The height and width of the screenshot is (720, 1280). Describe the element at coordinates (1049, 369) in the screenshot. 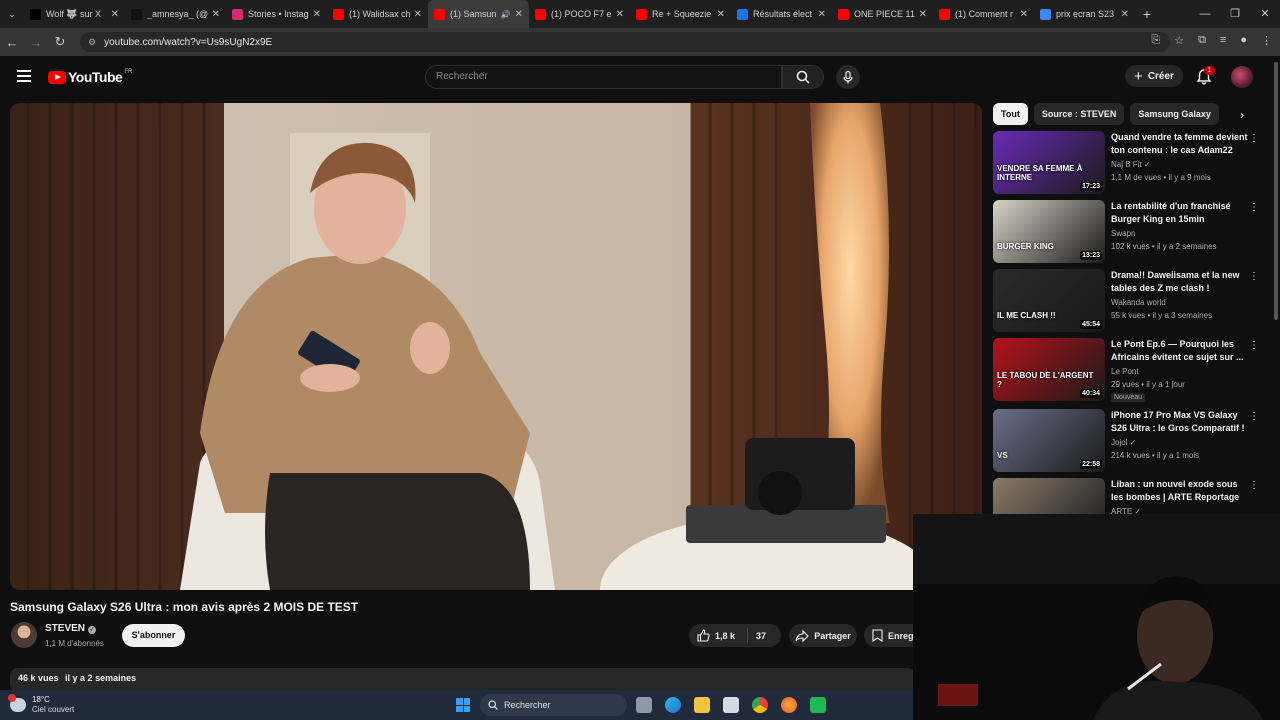

I see `video-thumbnail: LE TABOU DE L'ARGENT ? 40:34` at that location.